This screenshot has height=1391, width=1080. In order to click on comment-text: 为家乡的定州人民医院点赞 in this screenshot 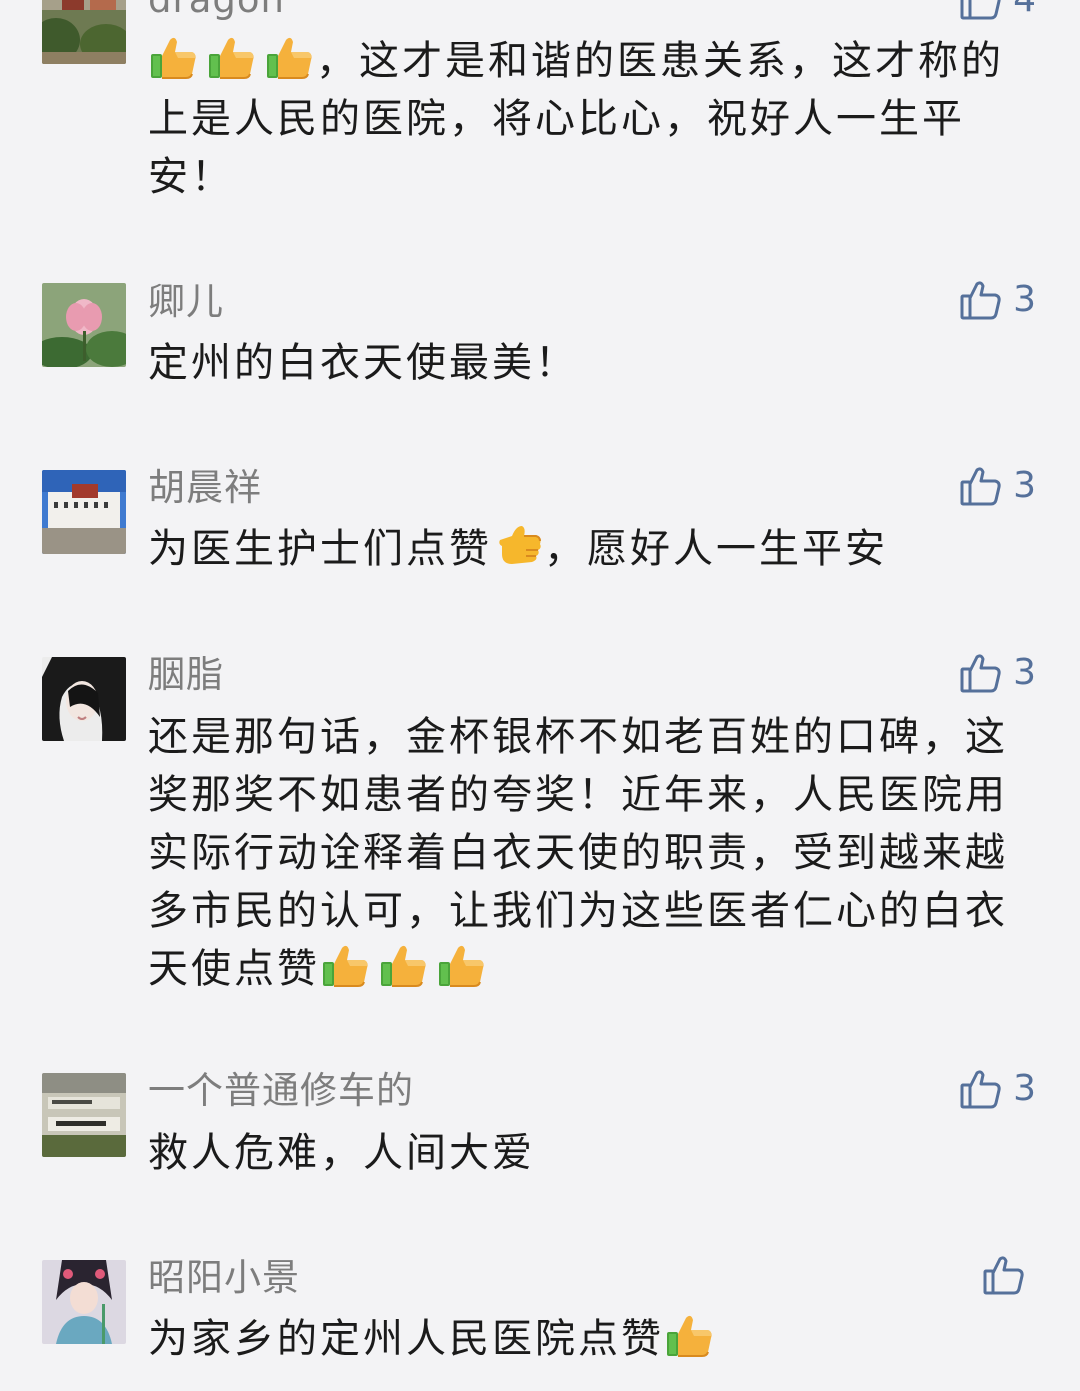, I will do `click(593, 1339)`.